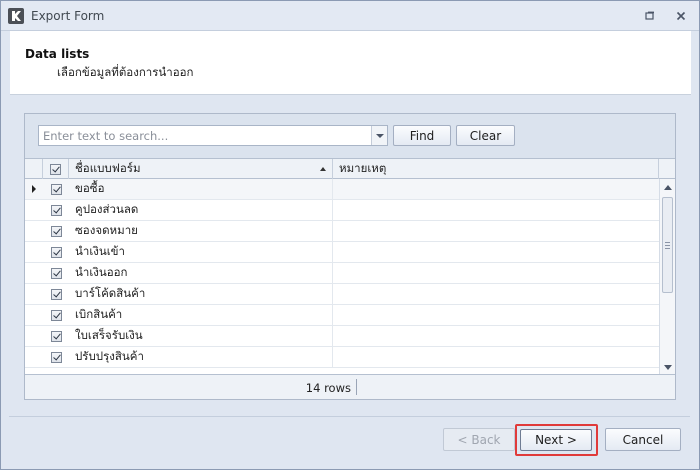 This screenshot has height=470, width=700. What do you see at coordinates (422, 135) in the screenshot?
I see `find-button: Find` at bounding box center [422, 135].